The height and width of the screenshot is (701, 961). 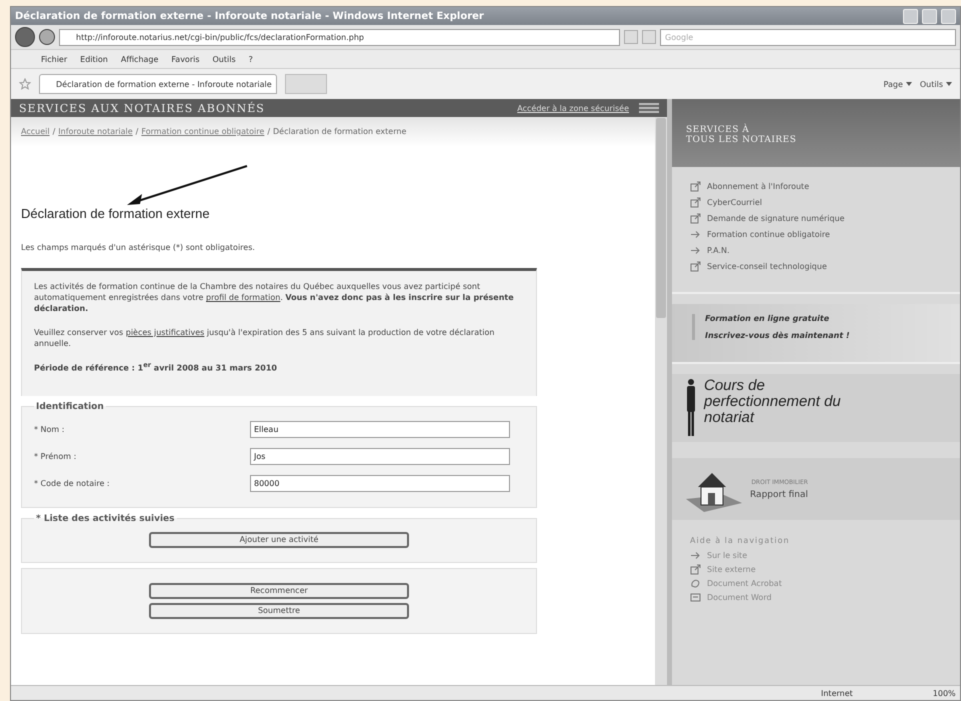 I want to click on breadcrumb-link: Formation continue obligatoire, so click(x=202, y=131).